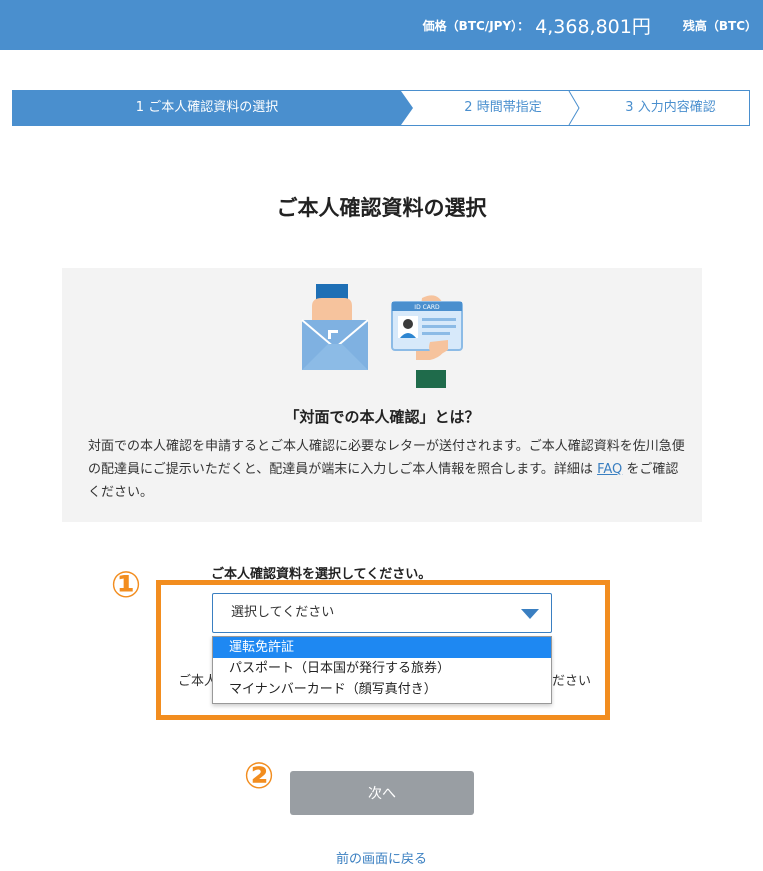  What do you see at coordinates (593, 26) in the screenshot?
I see `price-value: 4,368,801円` at bounding box center [593, 26].